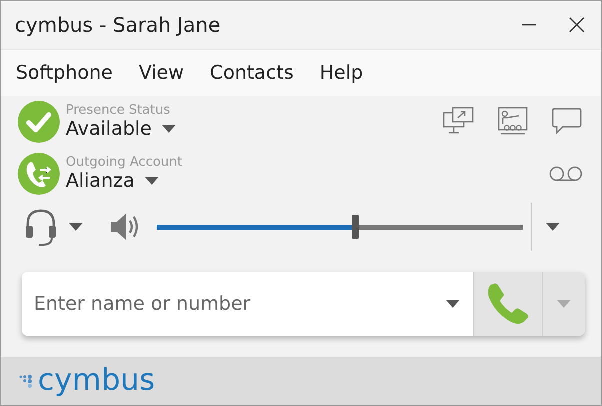  What do you see at coordinates (64, 73) in the screenshot?
I see `menu-item: Softphone` at bounding box center [64, 73].